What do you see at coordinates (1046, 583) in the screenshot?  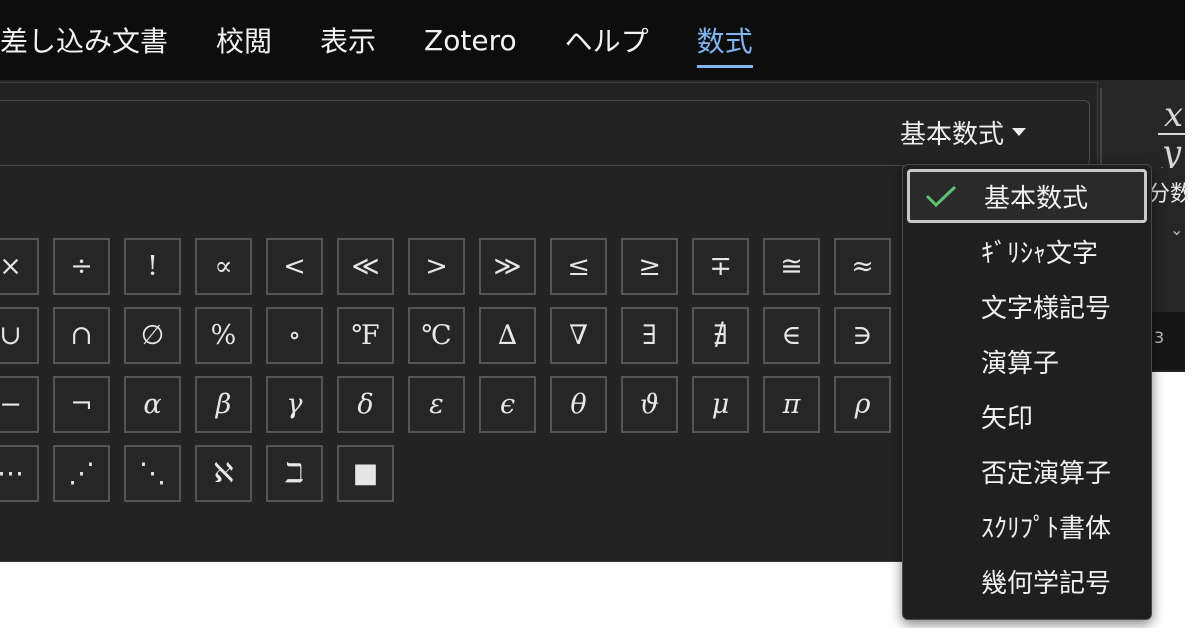 I see `menu-item-label: 幾何学記号` at bounding box center [1046, 583].